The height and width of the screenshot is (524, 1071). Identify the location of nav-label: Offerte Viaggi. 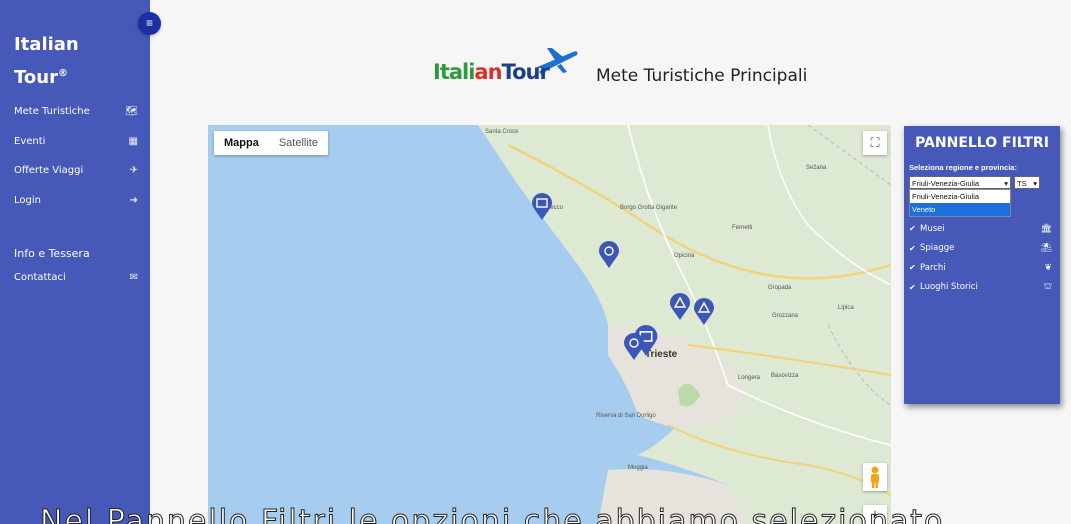
(49, 171).